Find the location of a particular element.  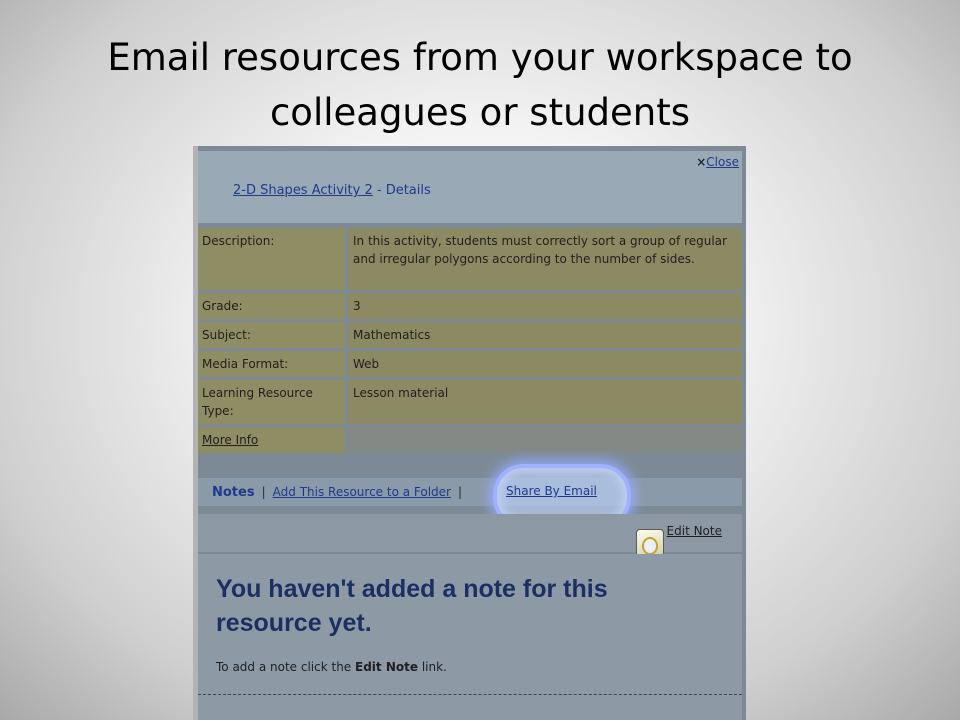

notes-toolbar: Notes | Add This Resource to a Folder | is located at coordinates (470, 492).